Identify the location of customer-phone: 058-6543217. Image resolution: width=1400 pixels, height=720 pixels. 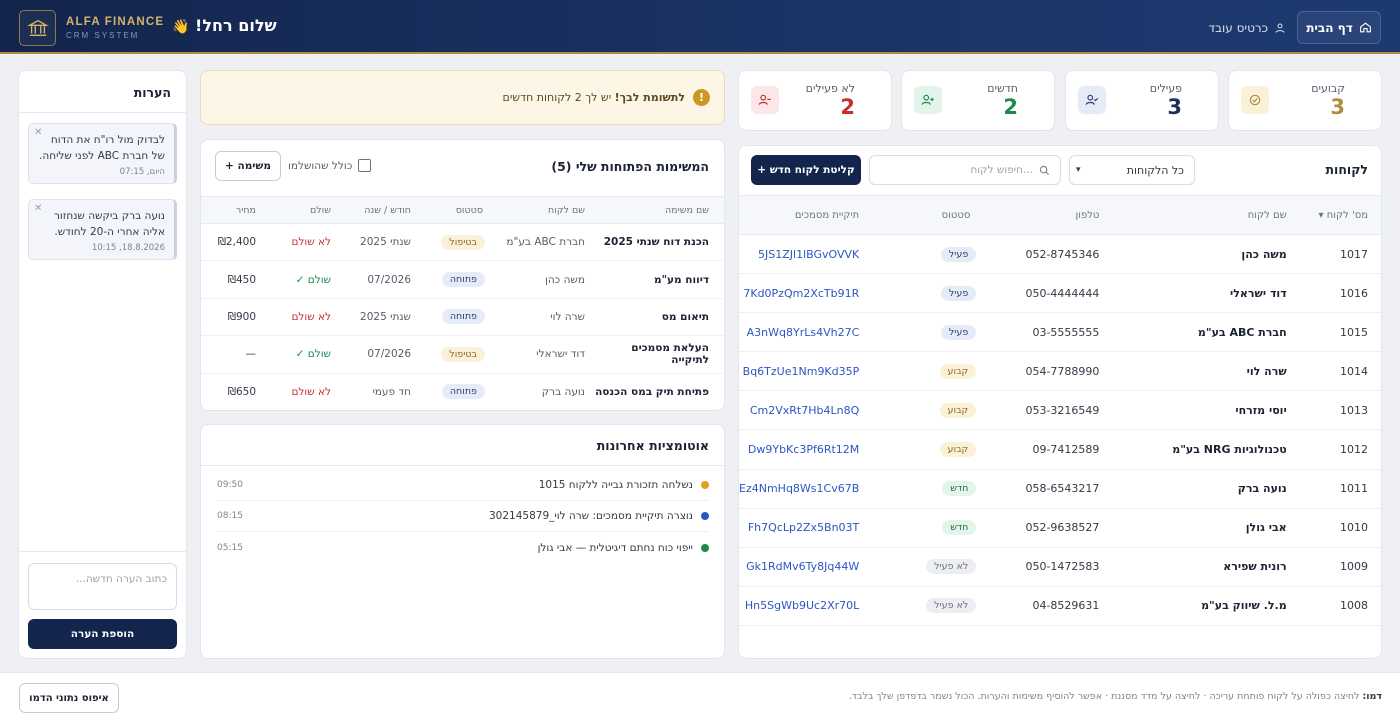
(1048, 489).